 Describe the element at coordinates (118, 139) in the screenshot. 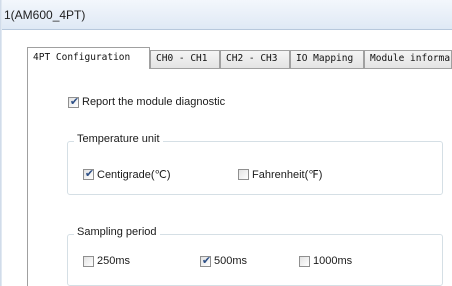

I see `temperature-unit-title: Temperature unit` at that location.